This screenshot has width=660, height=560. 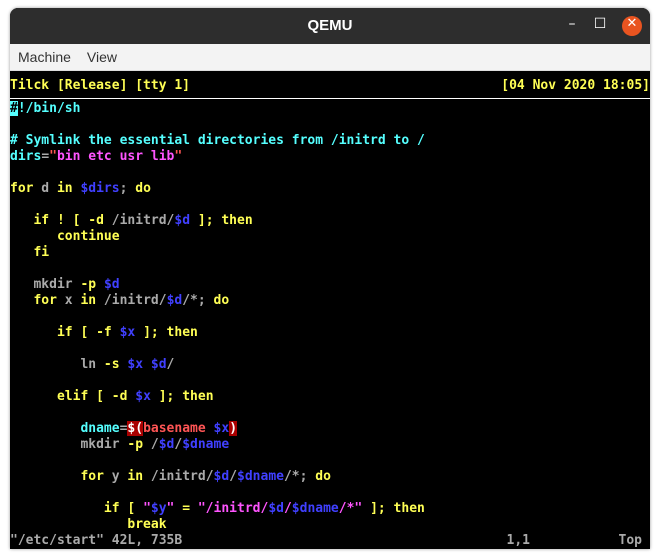 I want to click on code-token: d, so click(x=45, y=188).